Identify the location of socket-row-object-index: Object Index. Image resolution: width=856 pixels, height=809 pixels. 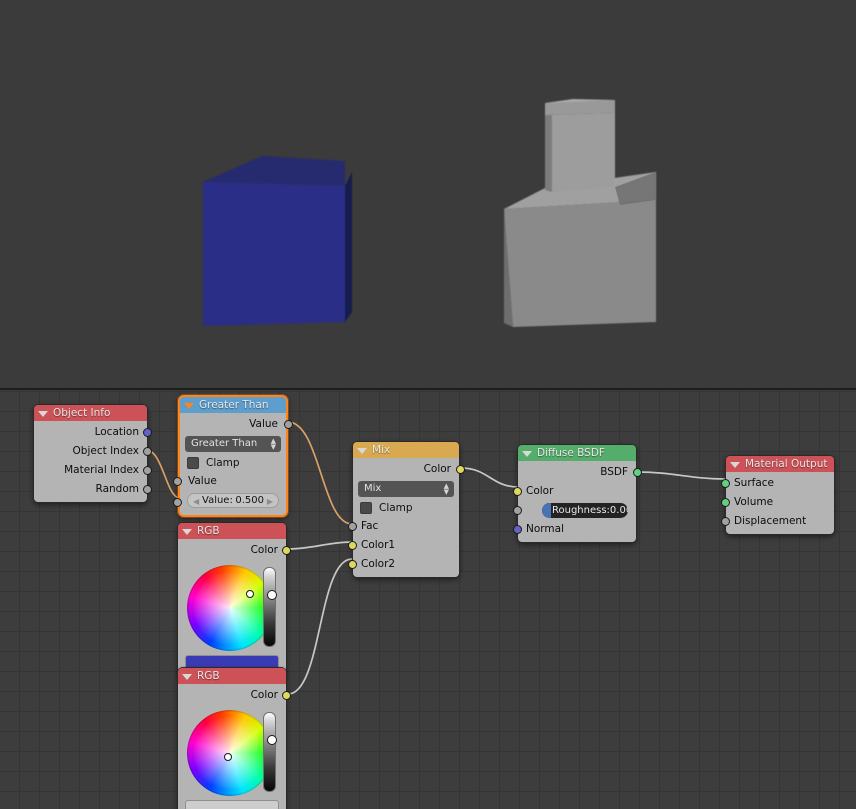
(93, 451).